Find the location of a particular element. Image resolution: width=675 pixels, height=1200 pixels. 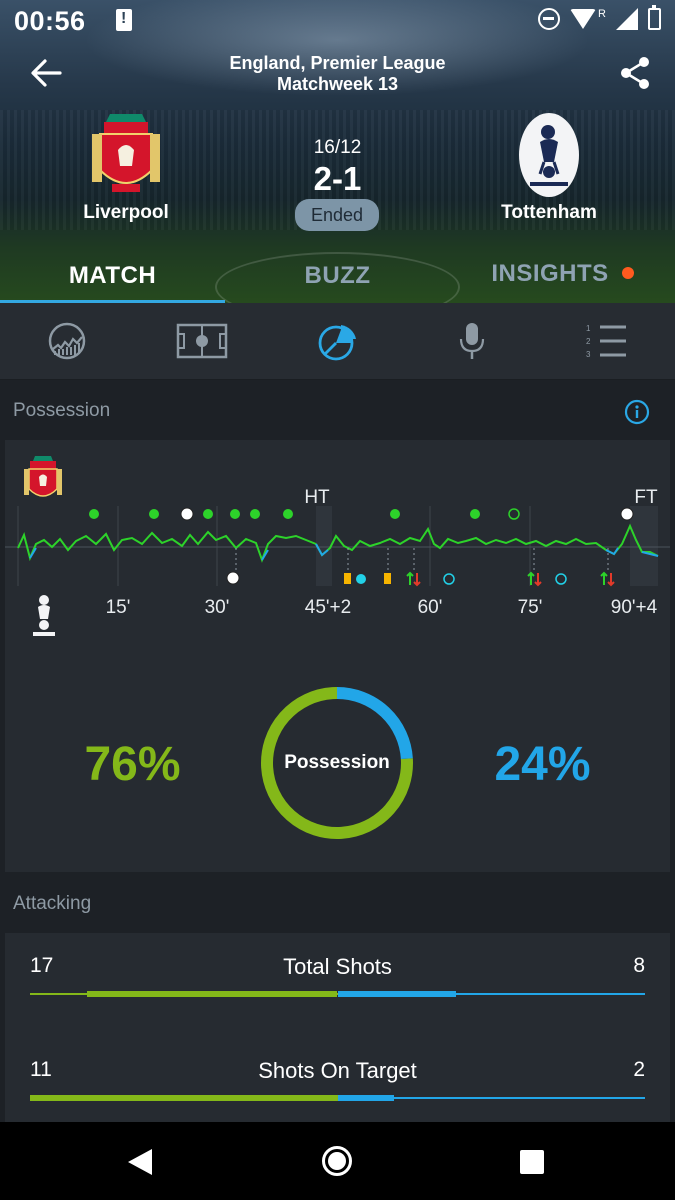

away-stat-value: 8 is located at coordinates (639, 965).